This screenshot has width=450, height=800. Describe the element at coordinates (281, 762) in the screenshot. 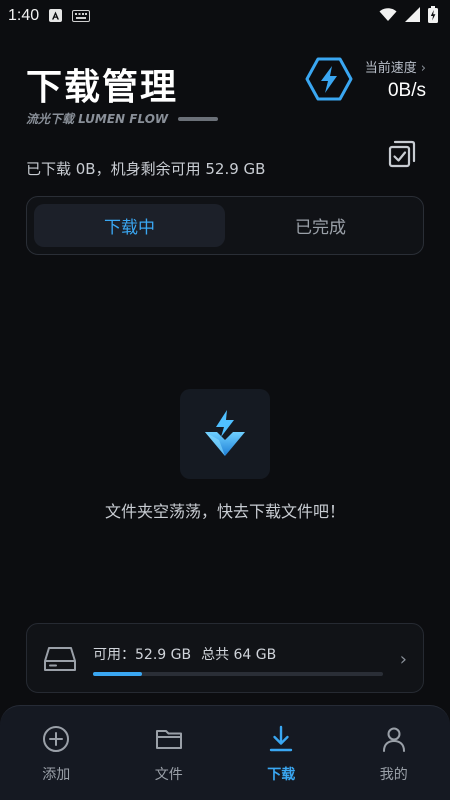

I see `nav-item-download: 下载` at that location.